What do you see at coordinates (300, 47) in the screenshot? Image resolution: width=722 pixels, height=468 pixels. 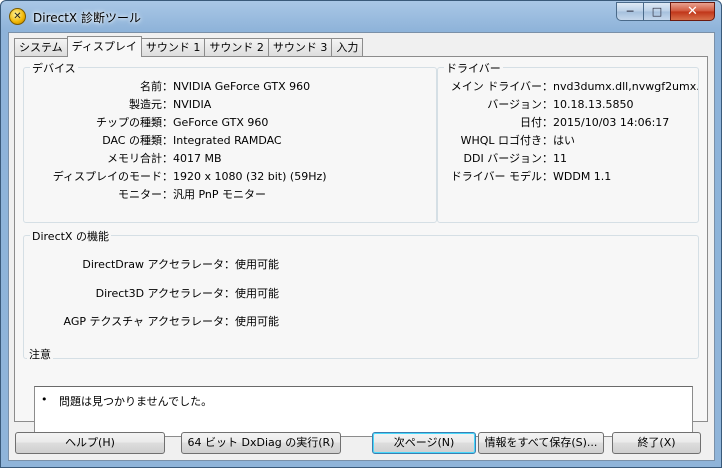 I see `tab-sound-3: サウンド 3` at bounding box center [300, 47].